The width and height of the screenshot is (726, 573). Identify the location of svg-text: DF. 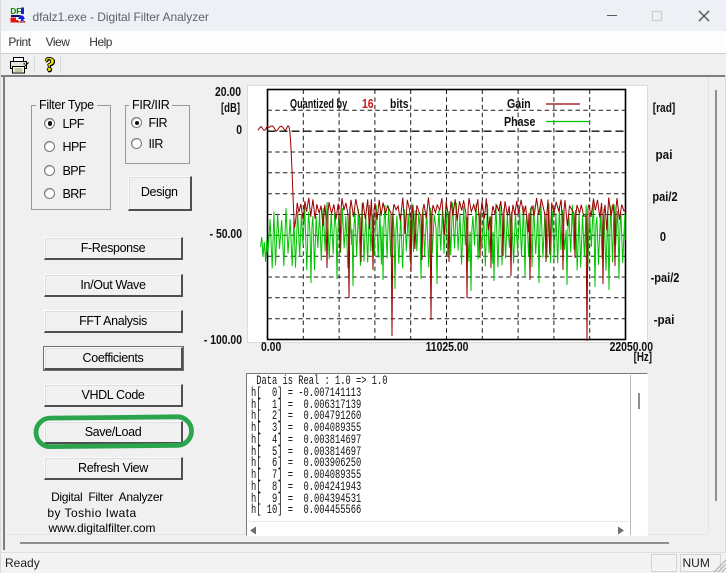
(15, 11).